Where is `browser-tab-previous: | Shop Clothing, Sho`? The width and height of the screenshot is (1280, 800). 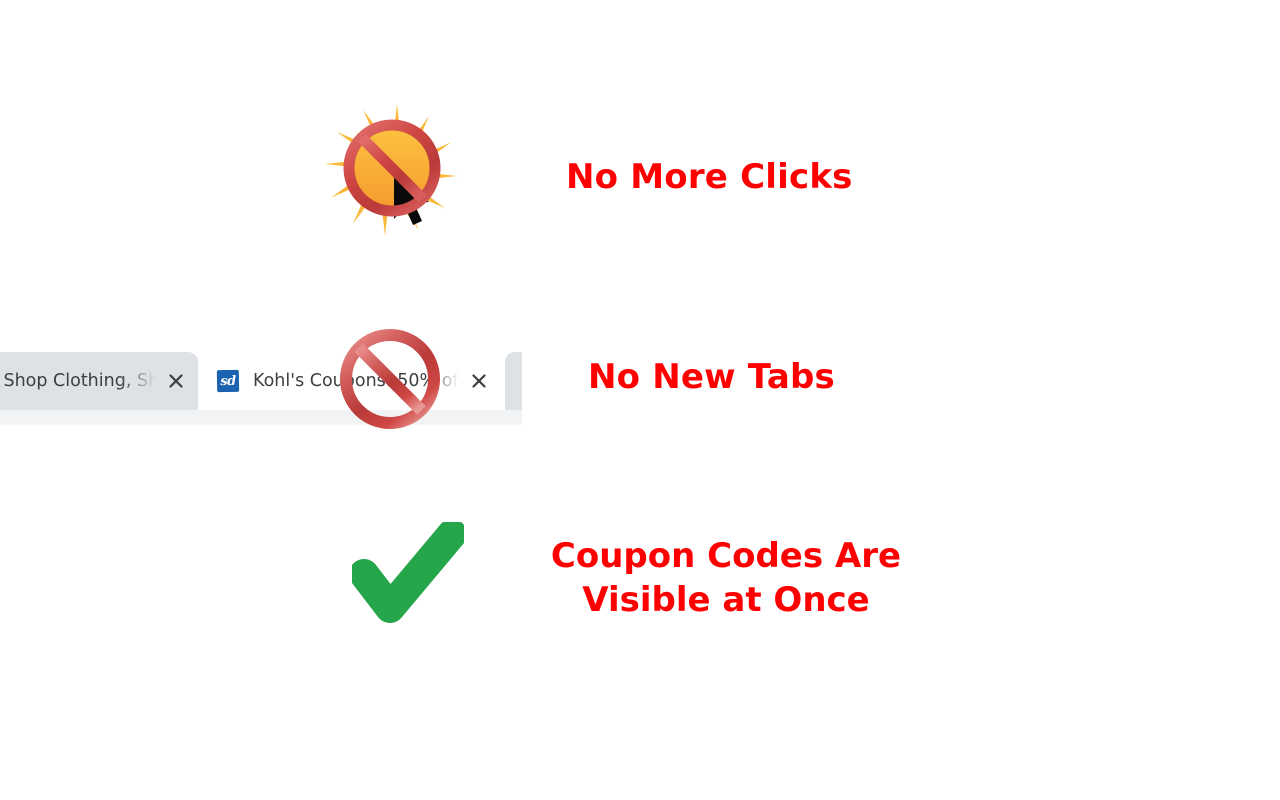 browser-tab-previous: | Shop Clothing, Sho is located at coordinates (99, 381).